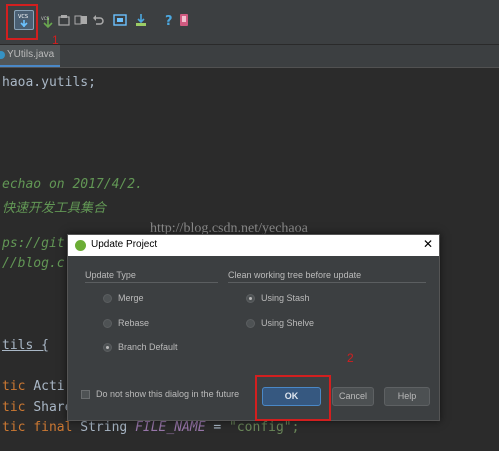 The width and height of the screenshot is (499, 451). What do you see at coordinates (25, 345) in the screenshot?
I see `code-line-class: tils {` at bounding box center [25, 345].